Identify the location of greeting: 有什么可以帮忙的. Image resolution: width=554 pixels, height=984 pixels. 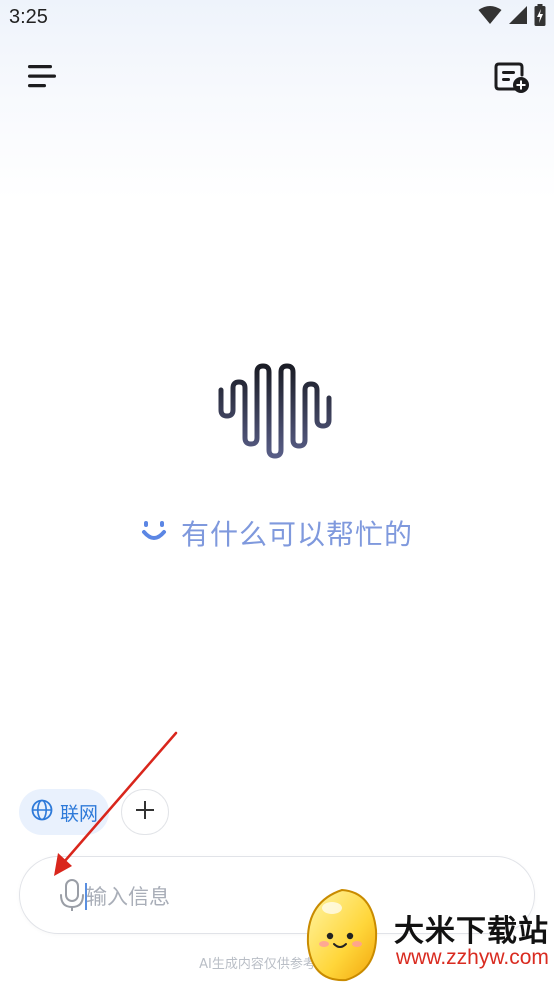
(277, 533).